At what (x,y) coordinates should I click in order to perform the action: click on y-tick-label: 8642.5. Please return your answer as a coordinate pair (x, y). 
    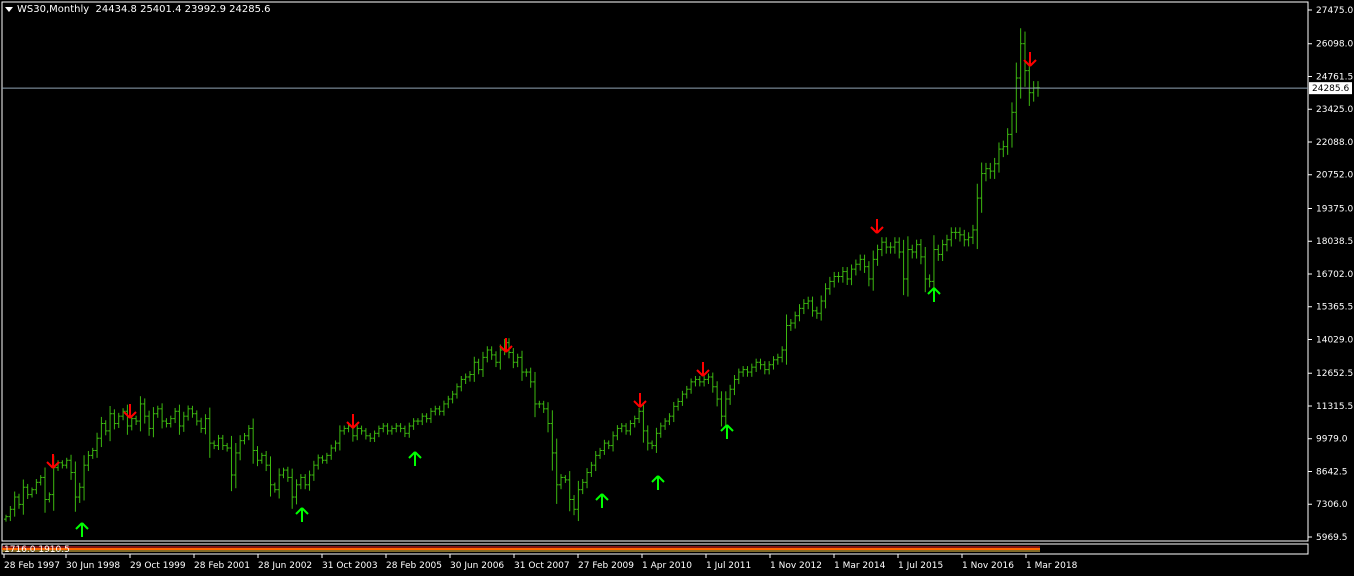
    Looking at the image, I should click on (1332, 472).